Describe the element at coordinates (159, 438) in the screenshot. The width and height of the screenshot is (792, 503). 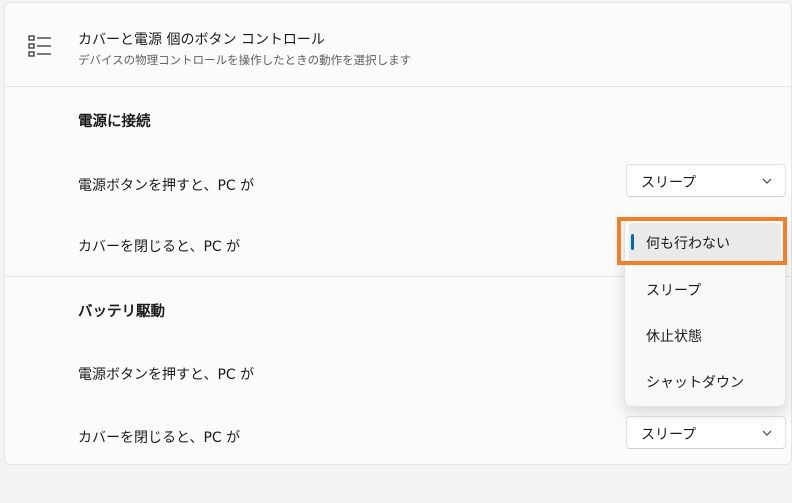
I see `battery-lid-label: カバーを閉じると、PC が` at that location.